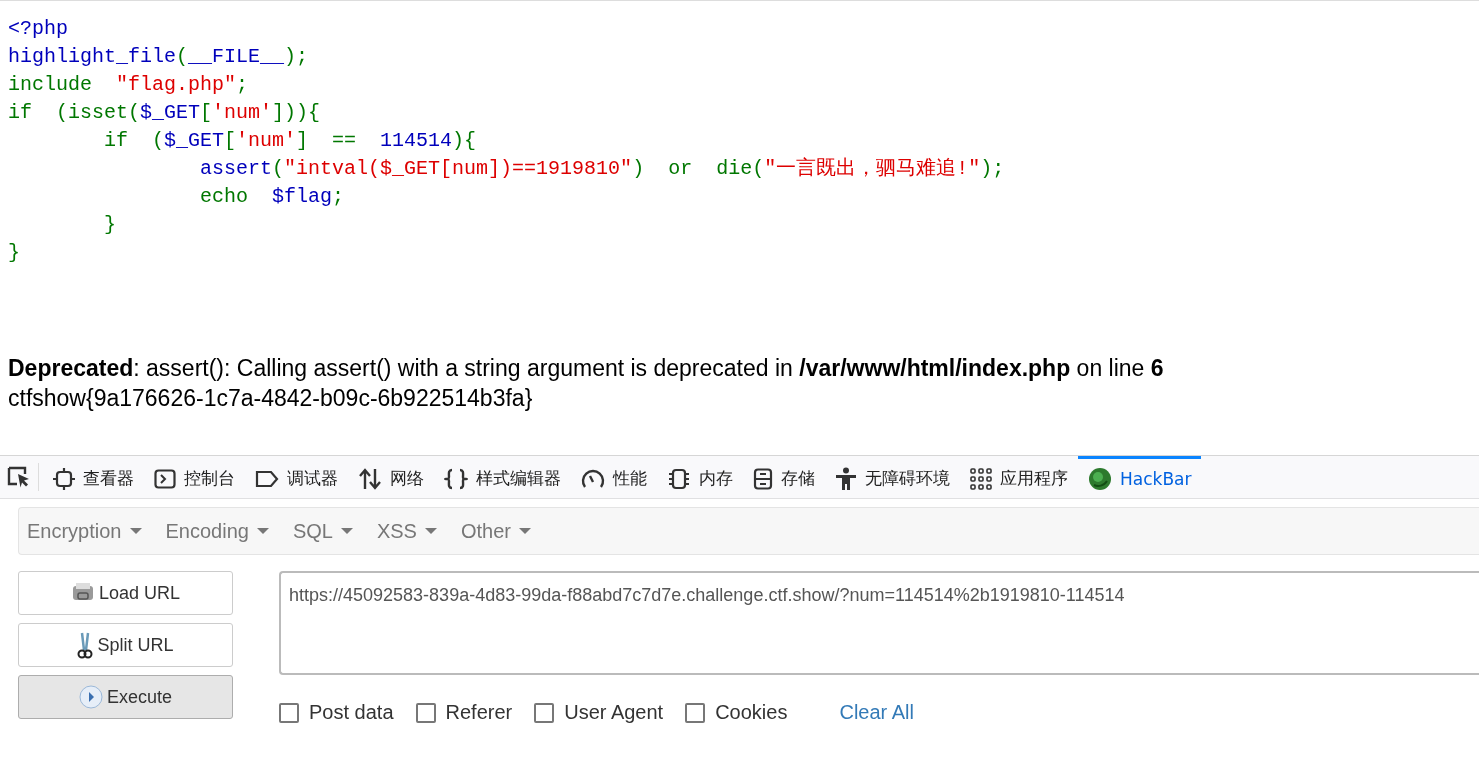 The width and height of the screenshot is (1479, 784). Describe the element at coordinates (763, 478) in the screenshot. I see `storage-icon` at that location.